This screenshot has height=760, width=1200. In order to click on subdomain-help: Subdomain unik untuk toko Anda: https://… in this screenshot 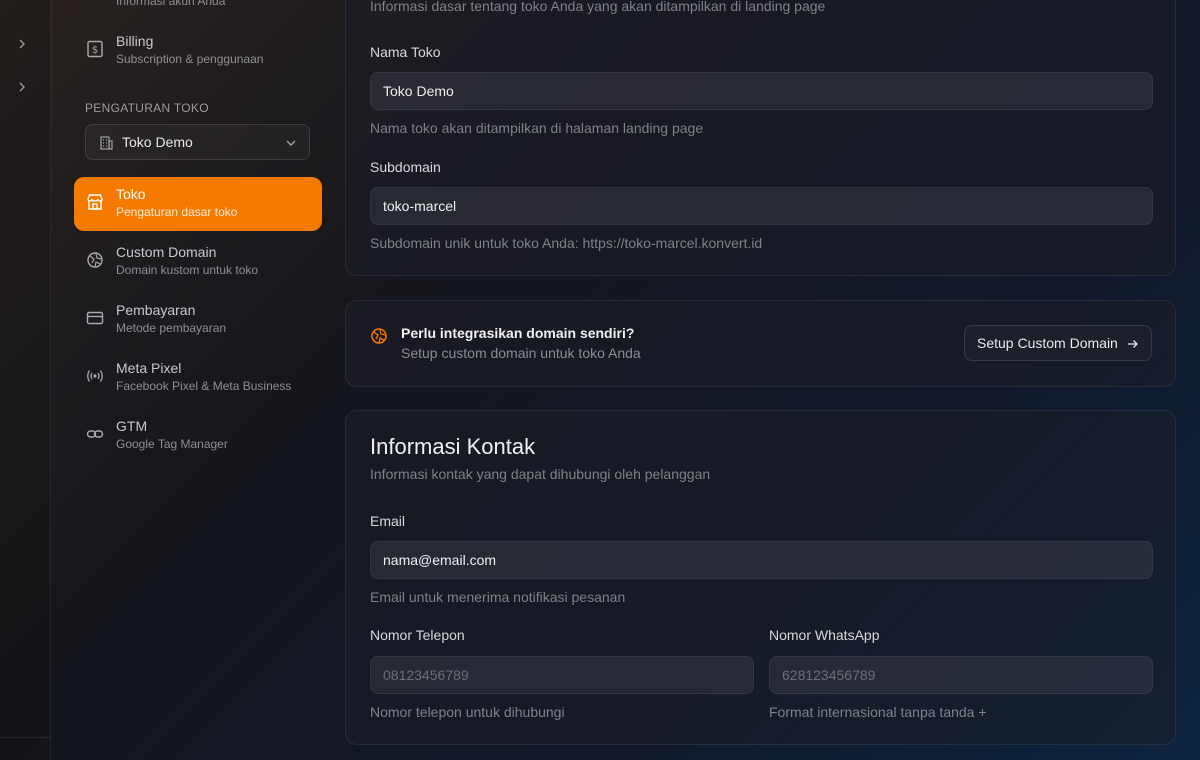, I will do `click(566, 243)`.